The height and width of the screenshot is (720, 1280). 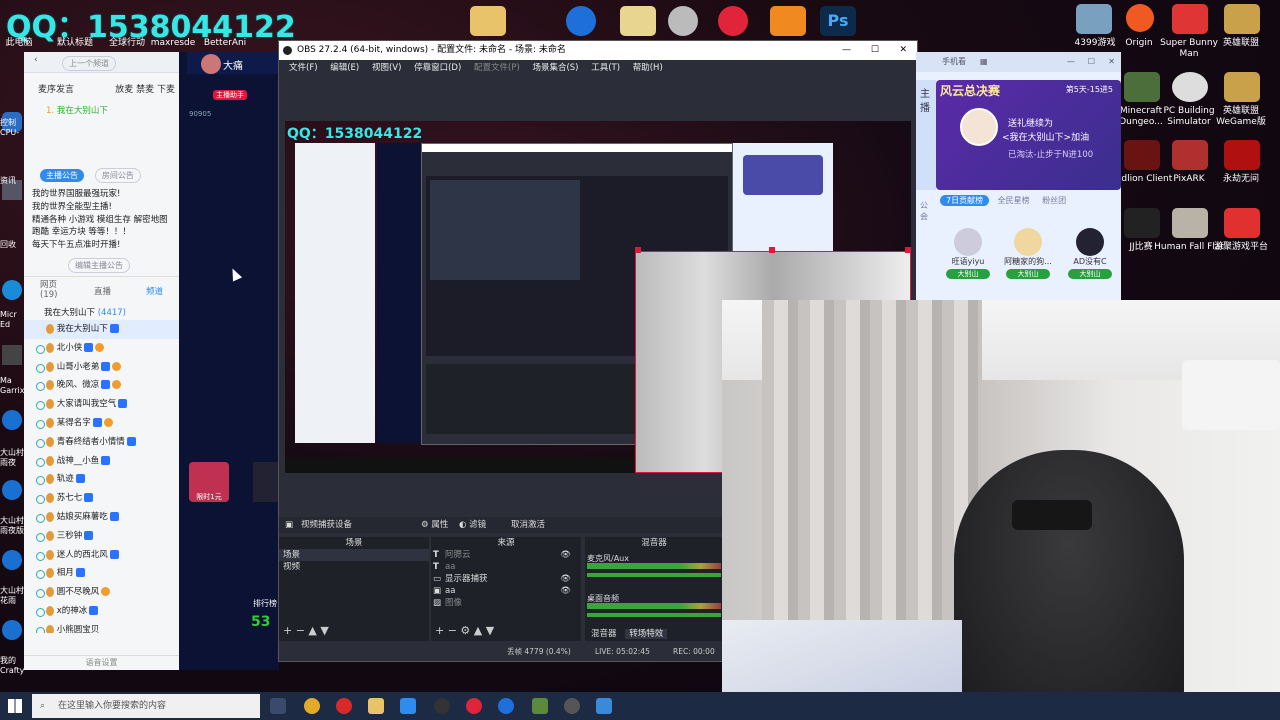 I want to click on list-item: 大家请叫我空气, so click(x=101, y=404).